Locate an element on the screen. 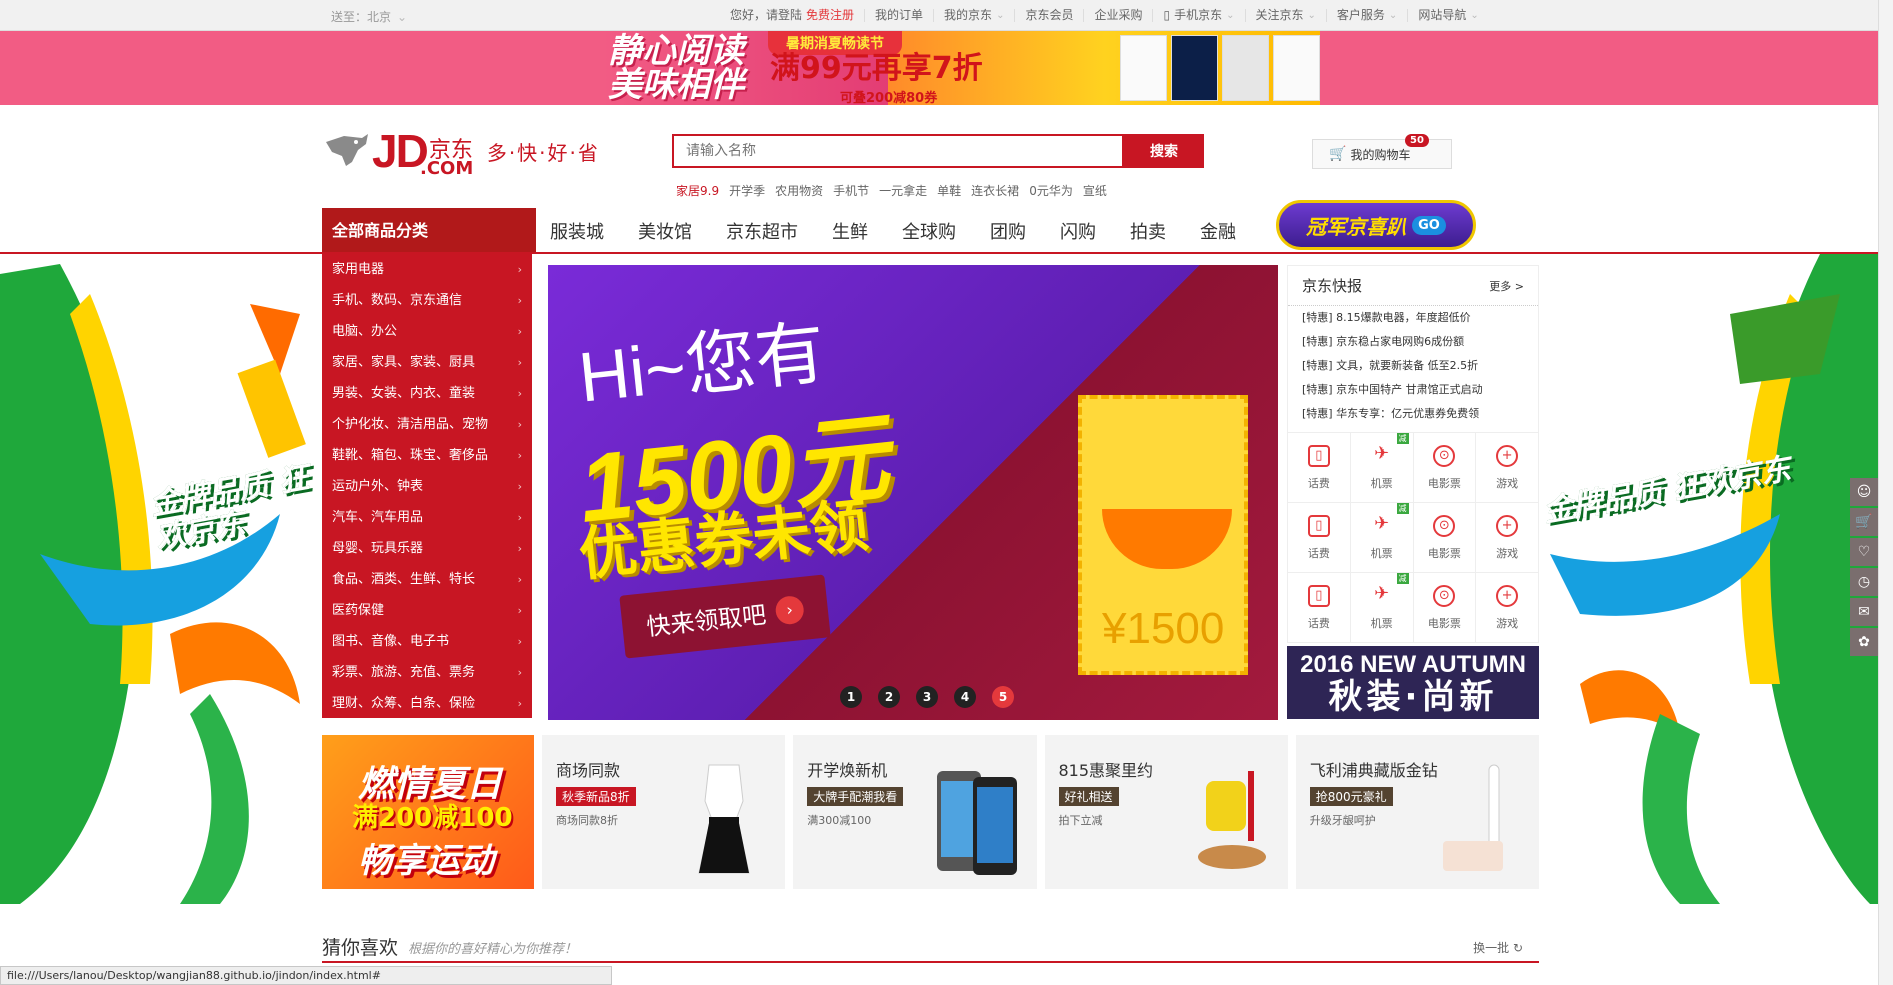 The image size is (1893, 985). news-title: 京东快报 is located at coordinates (1332, 286).